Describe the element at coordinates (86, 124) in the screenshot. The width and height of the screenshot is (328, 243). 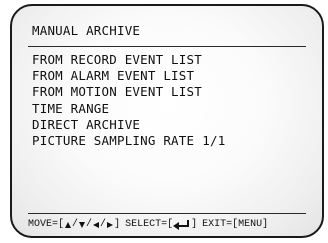
I see `menu-item-label: DIRECT ARCHIVE` at that location.